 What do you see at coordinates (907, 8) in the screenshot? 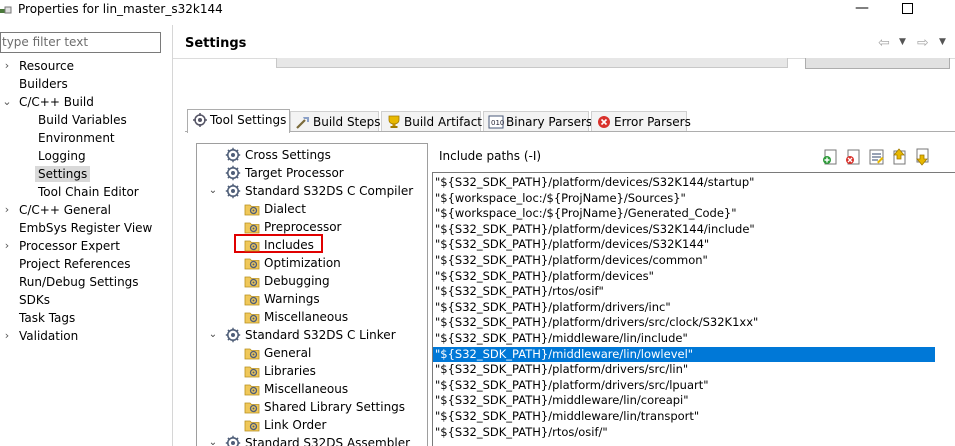
I see `maximize-button` at bounding box center [907, 8].